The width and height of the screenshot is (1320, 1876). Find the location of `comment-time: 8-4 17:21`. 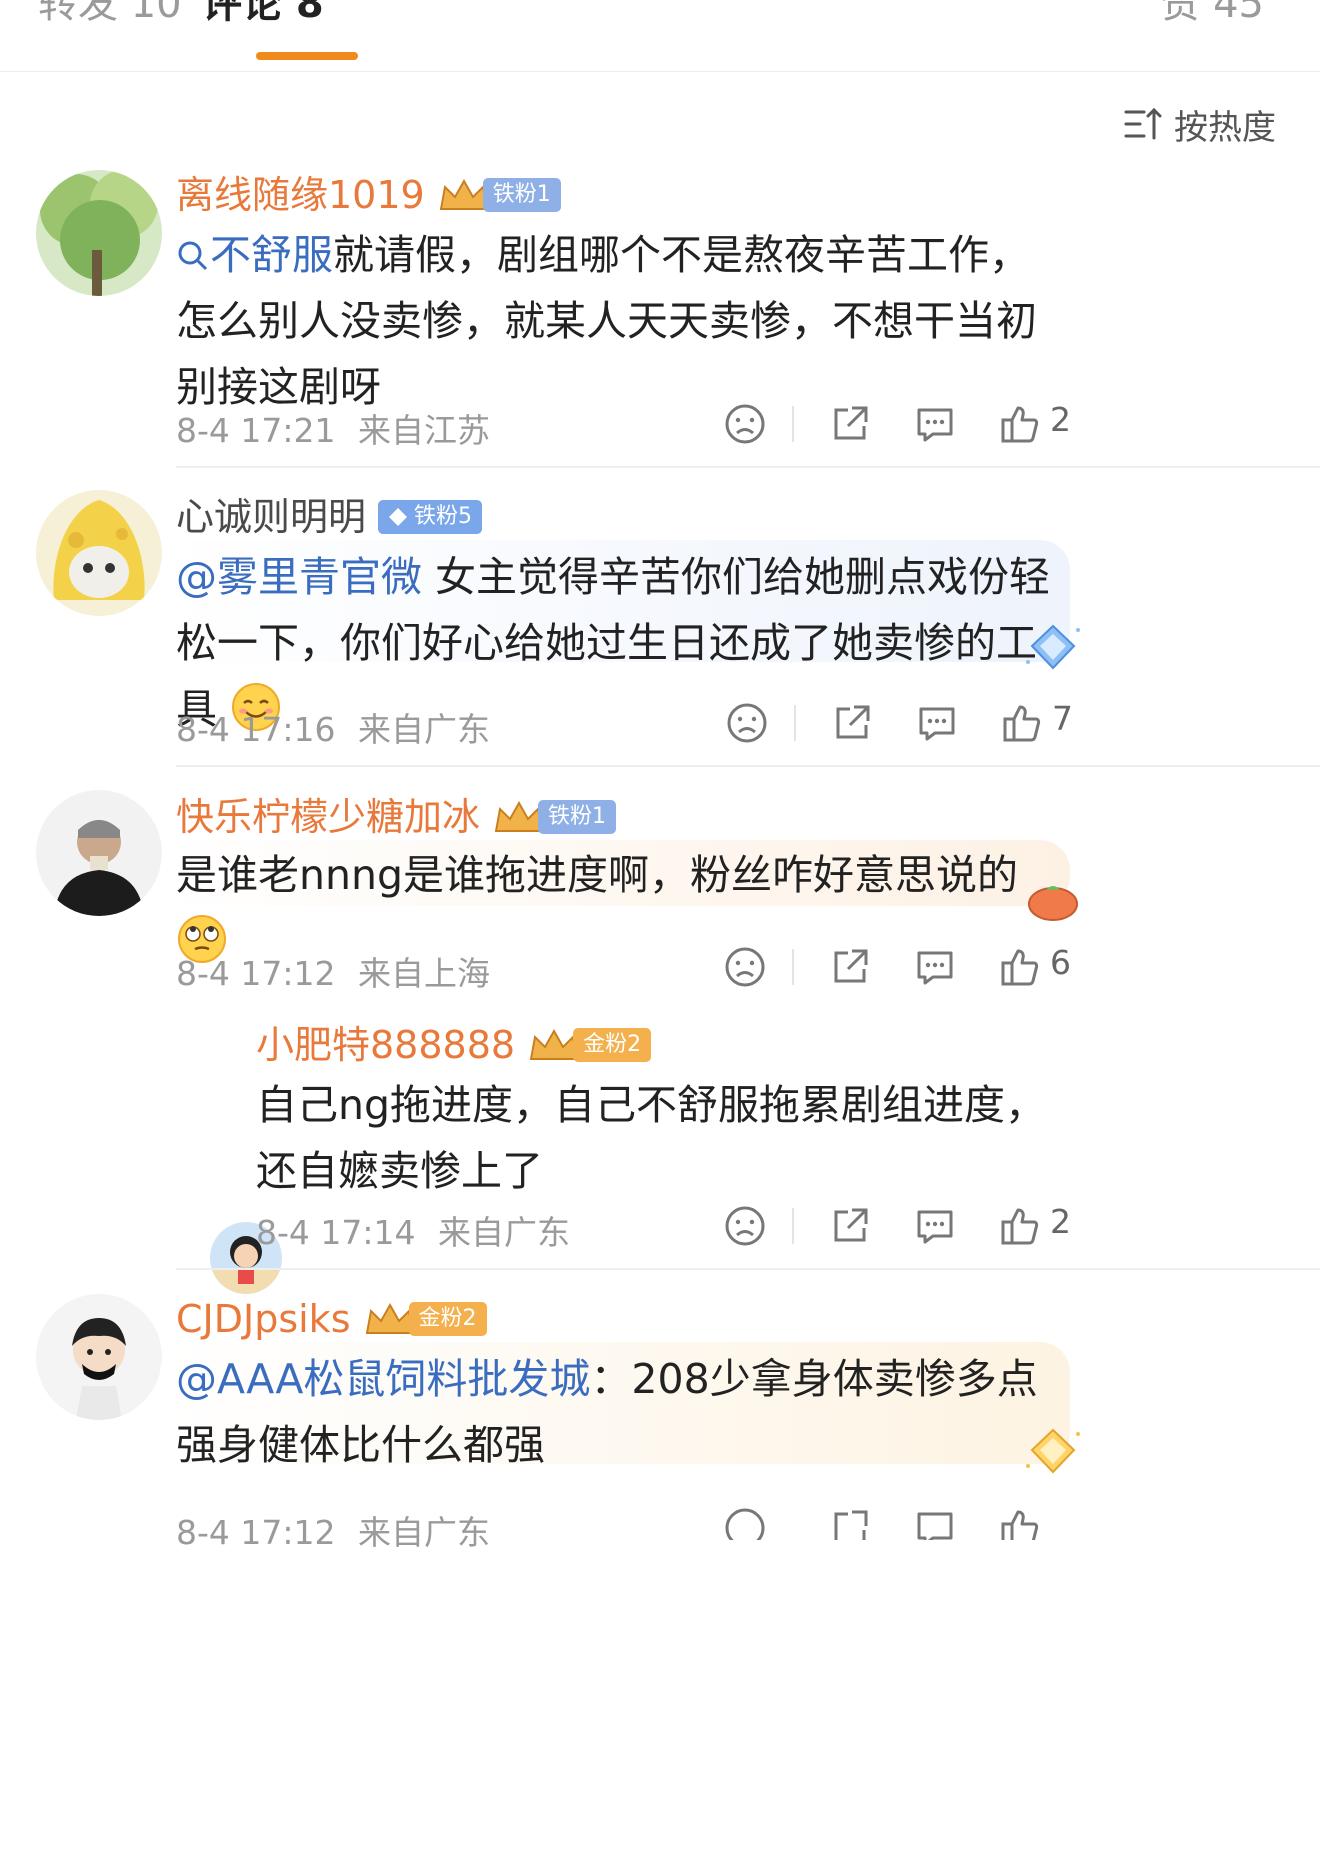

comment-time: 8-4 17:21 is located at coordinates (256, 430).